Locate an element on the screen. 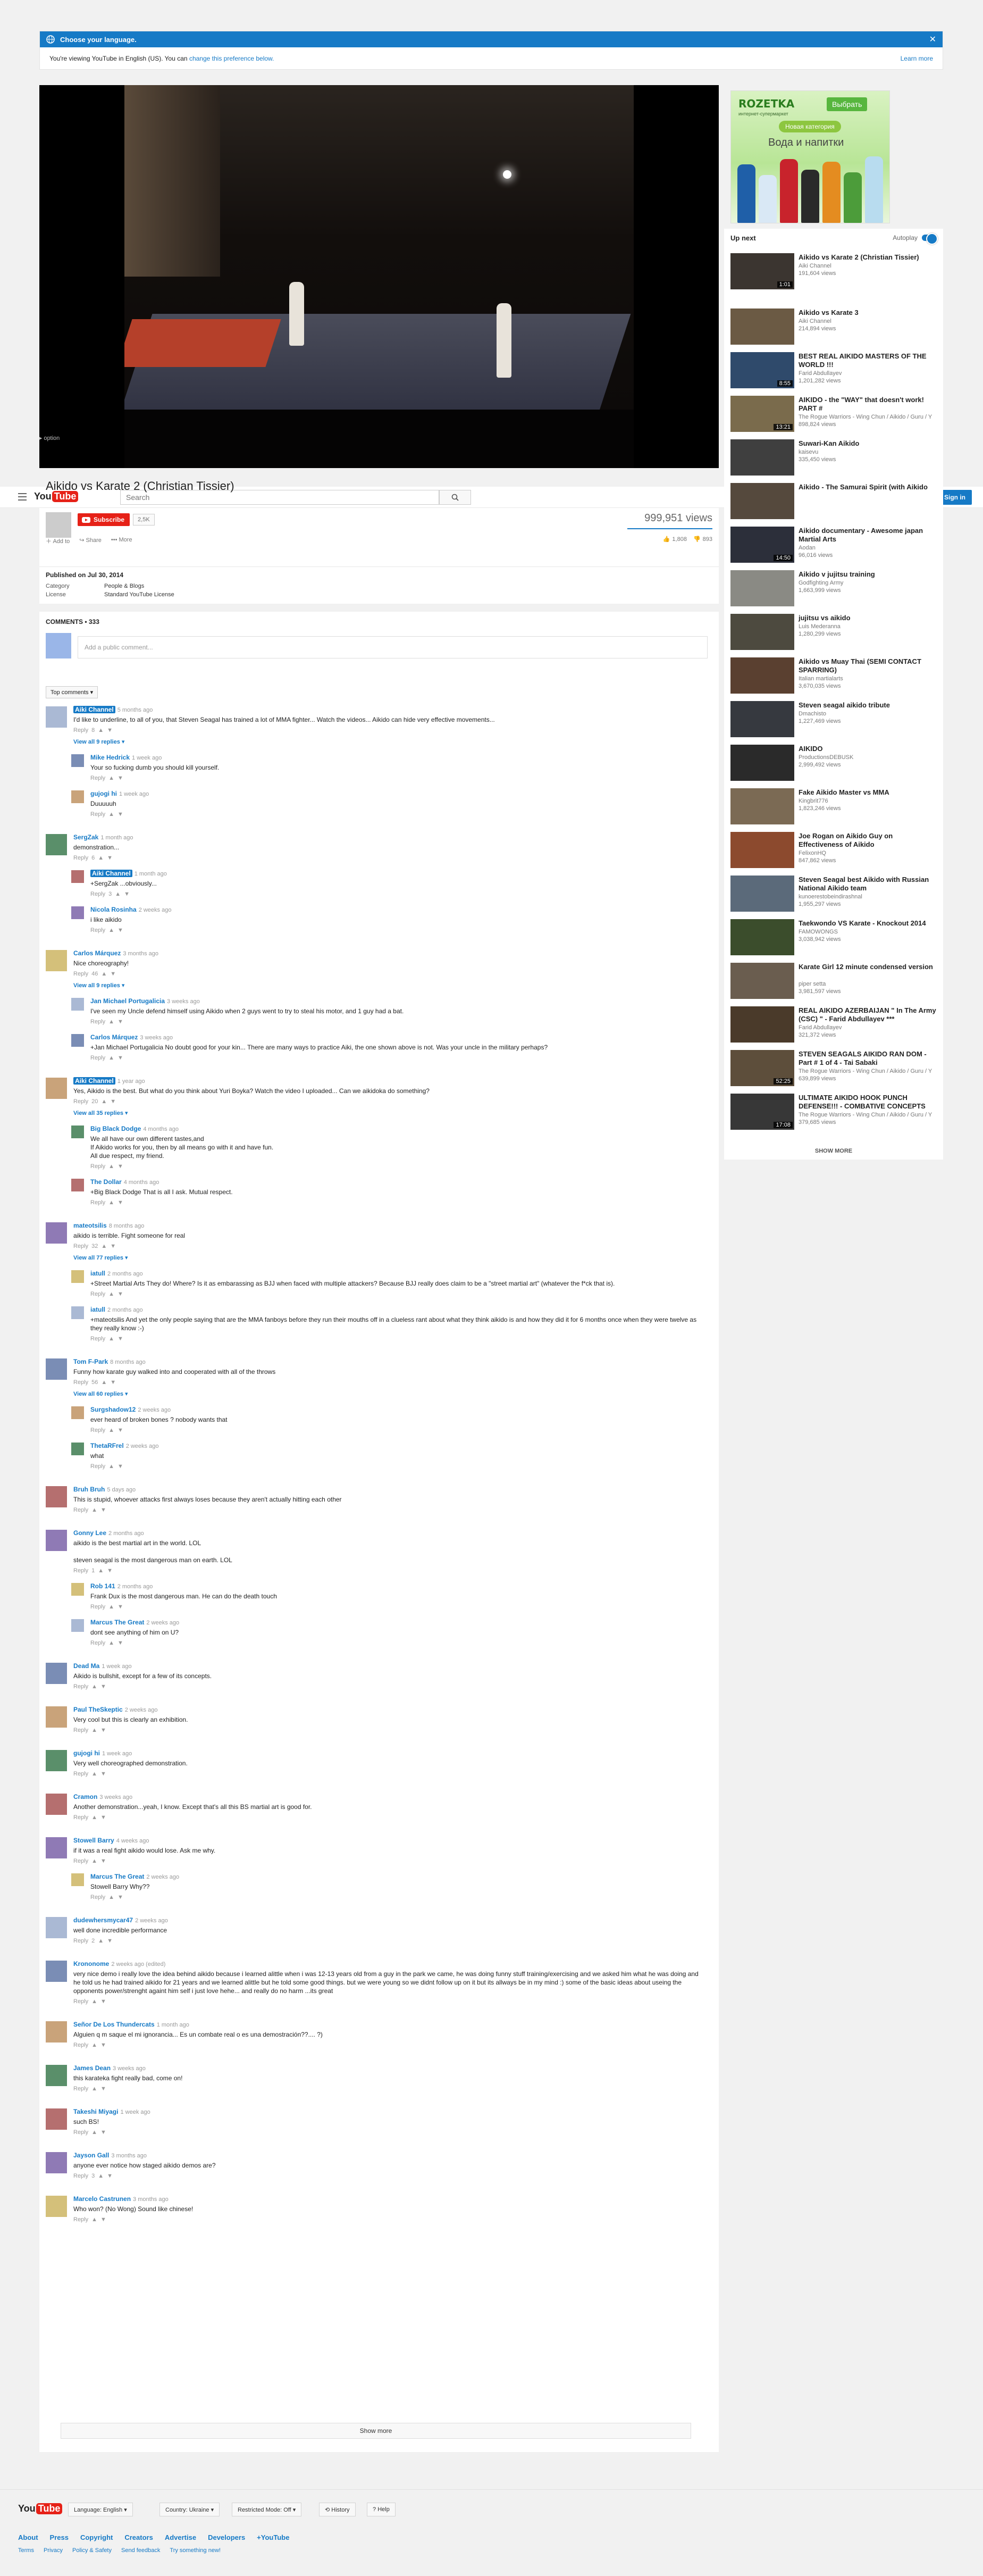  search-button is located at coordinates (455, 498).